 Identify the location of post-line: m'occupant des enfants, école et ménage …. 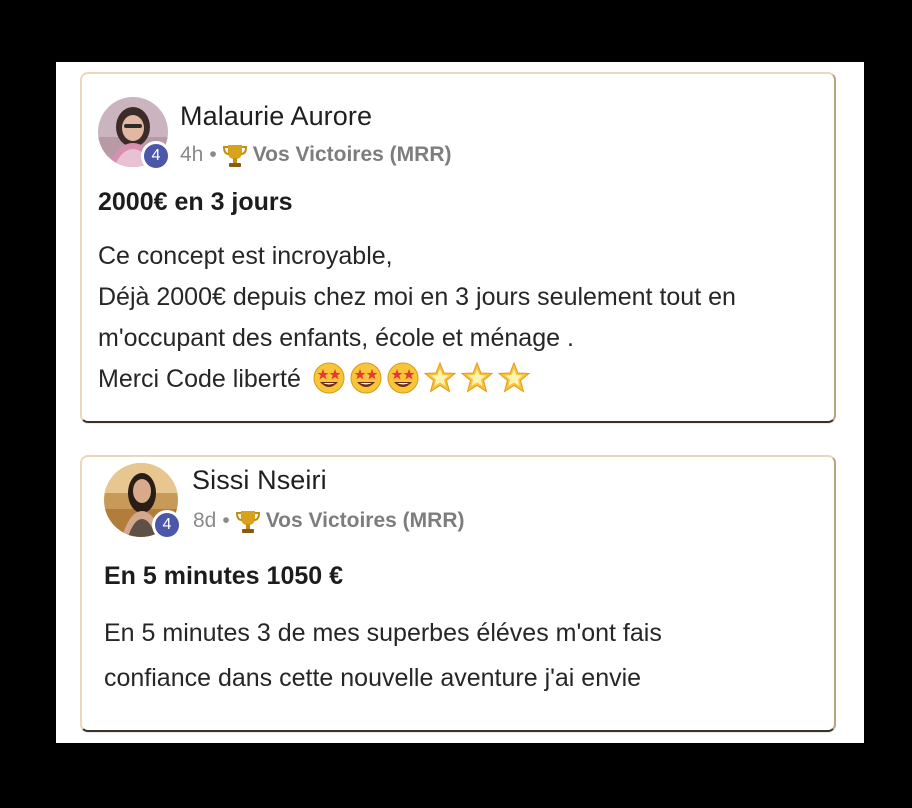
(336, 338).